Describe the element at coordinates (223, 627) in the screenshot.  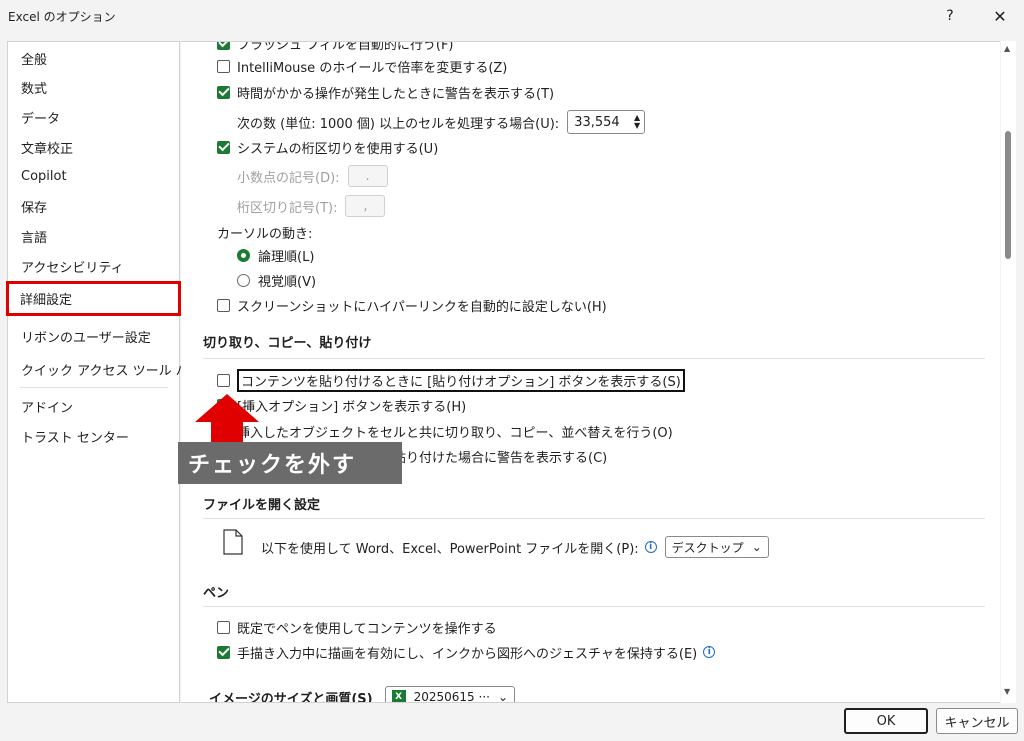
I see `use-pen-checkbox` at that location.